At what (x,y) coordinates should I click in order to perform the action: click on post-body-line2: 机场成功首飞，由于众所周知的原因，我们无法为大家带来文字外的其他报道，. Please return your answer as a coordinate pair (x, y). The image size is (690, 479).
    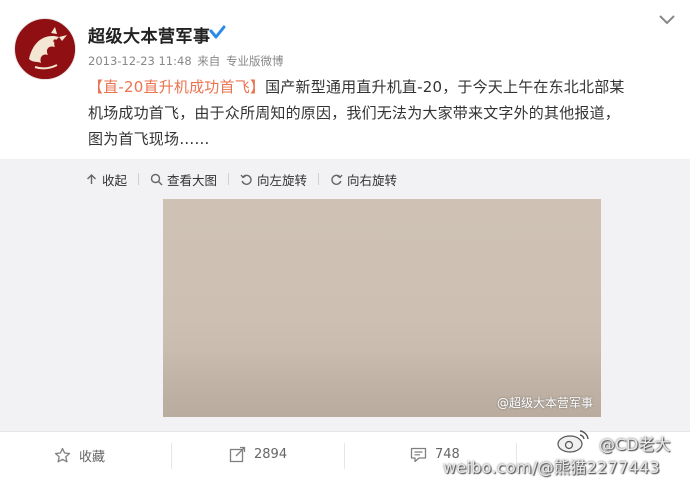
    Looking at the image, I should click on (354, 113).